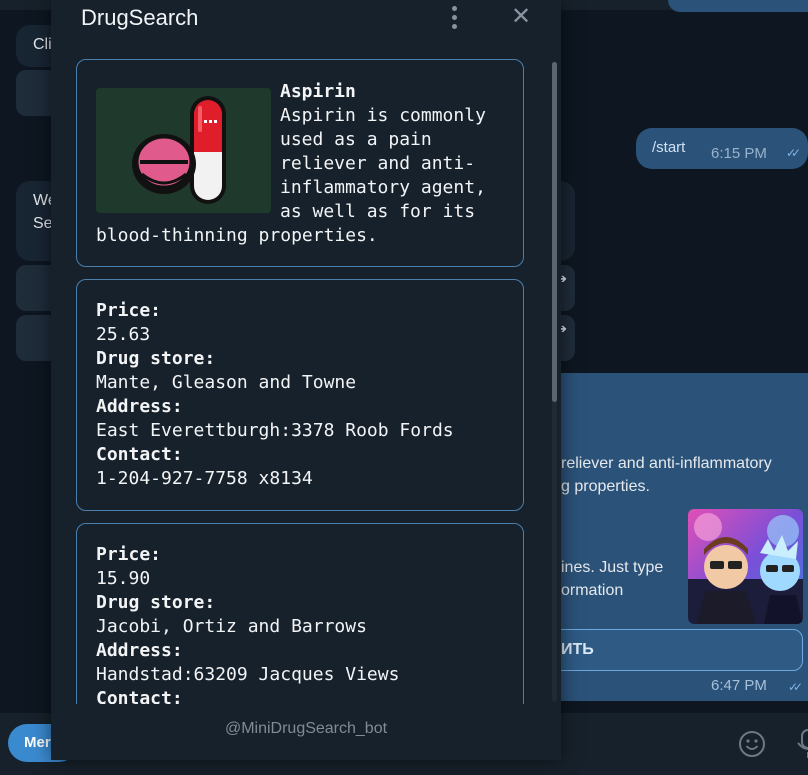  Describe the element at coordinates (592, 590) in the screenshot. I see `bot-message-text: ormation` at that location.